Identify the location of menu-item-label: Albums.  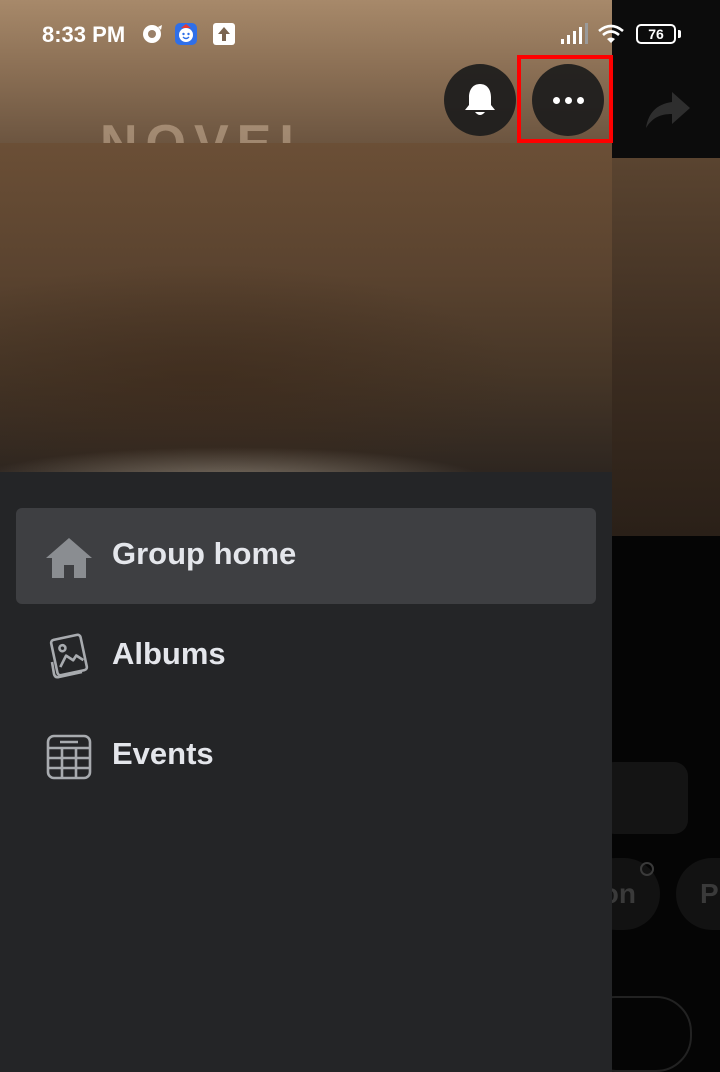
(169, 653).